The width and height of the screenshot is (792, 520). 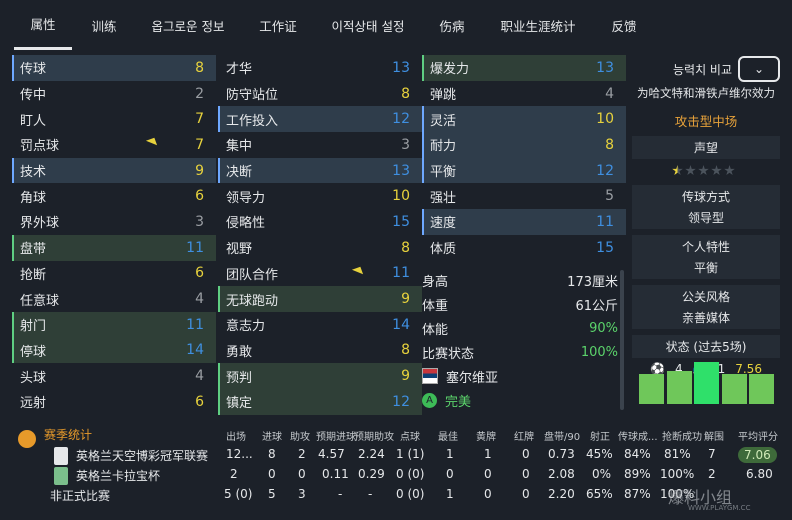 What do you see at coordinates (758, 437) in the screenshot?
I see `header-avg-rating: 平均评分` at bounding box center [758, 437].